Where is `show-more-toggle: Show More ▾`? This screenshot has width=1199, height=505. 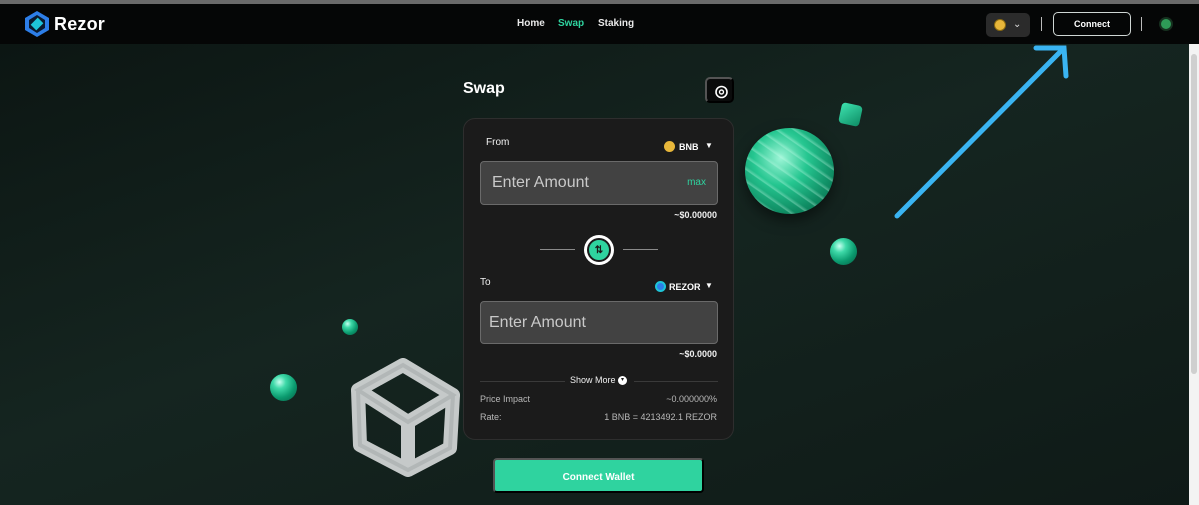 show-more-toggle: Show More ▾ is located at coordinates (598, 380).